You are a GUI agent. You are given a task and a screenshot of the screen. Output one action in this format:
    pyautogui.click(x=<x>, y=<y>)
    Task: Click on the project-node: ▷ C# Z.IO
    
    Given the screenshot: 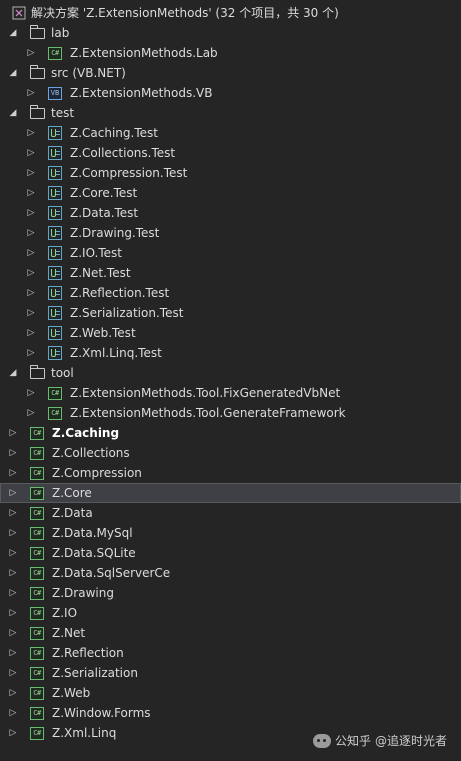 What is the action you would take?
    pyautogui.click(x=230, y=613)
    